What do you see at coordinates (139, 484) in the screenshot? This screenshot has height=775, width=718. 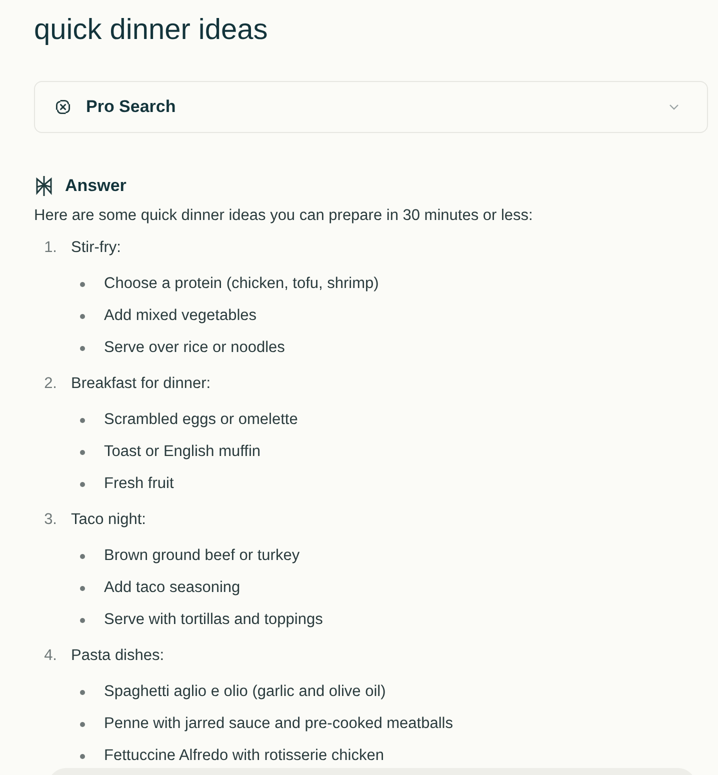 I see `list-bullet-text: Fresh fruit` at bounding box center [139, 484].